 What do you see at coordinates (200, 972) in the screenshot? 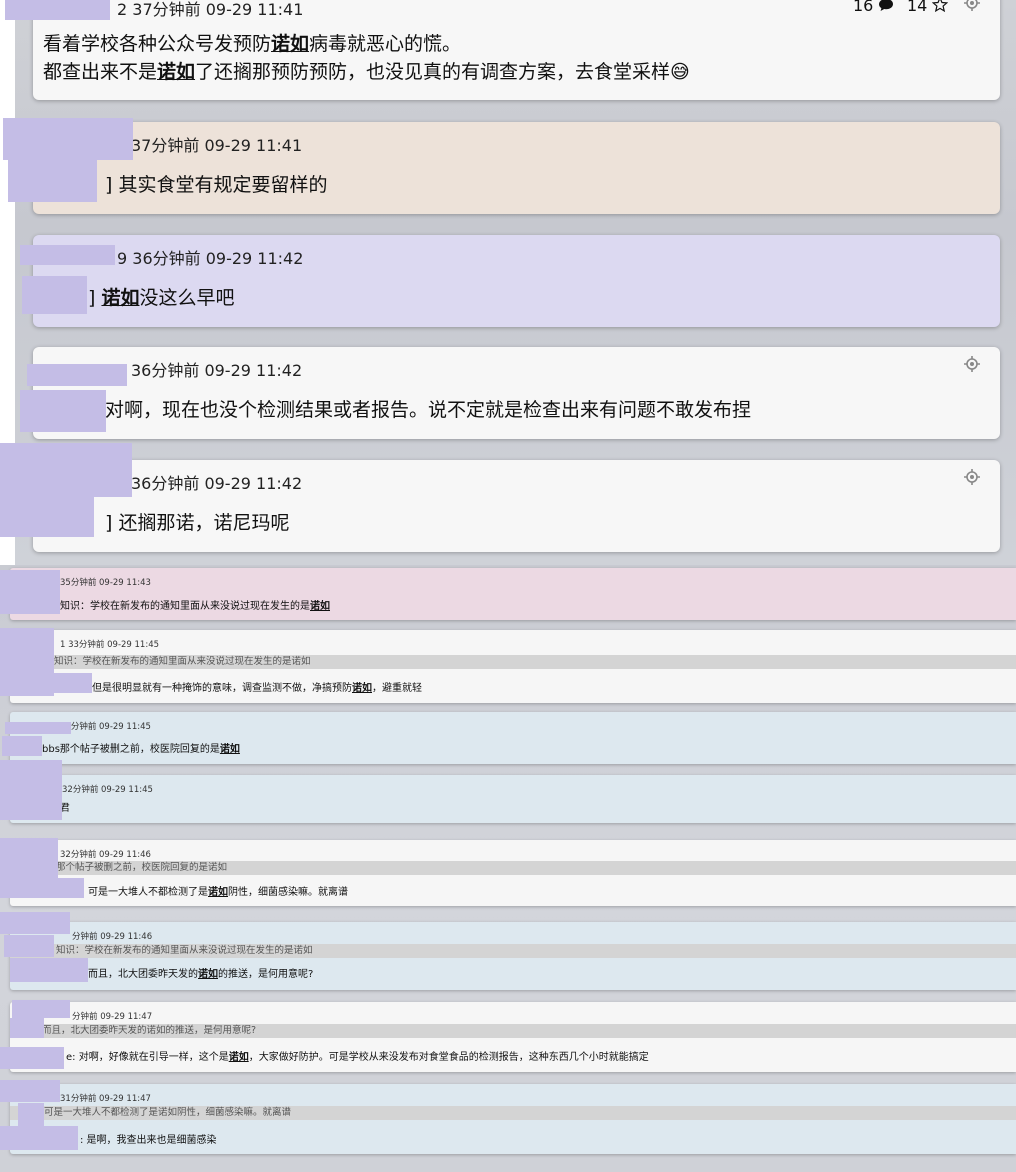
I see `small-reply-body: 而且，北大团委昨天发的诺如的推送，是何用意呢?` at bounding box center [200, 972].